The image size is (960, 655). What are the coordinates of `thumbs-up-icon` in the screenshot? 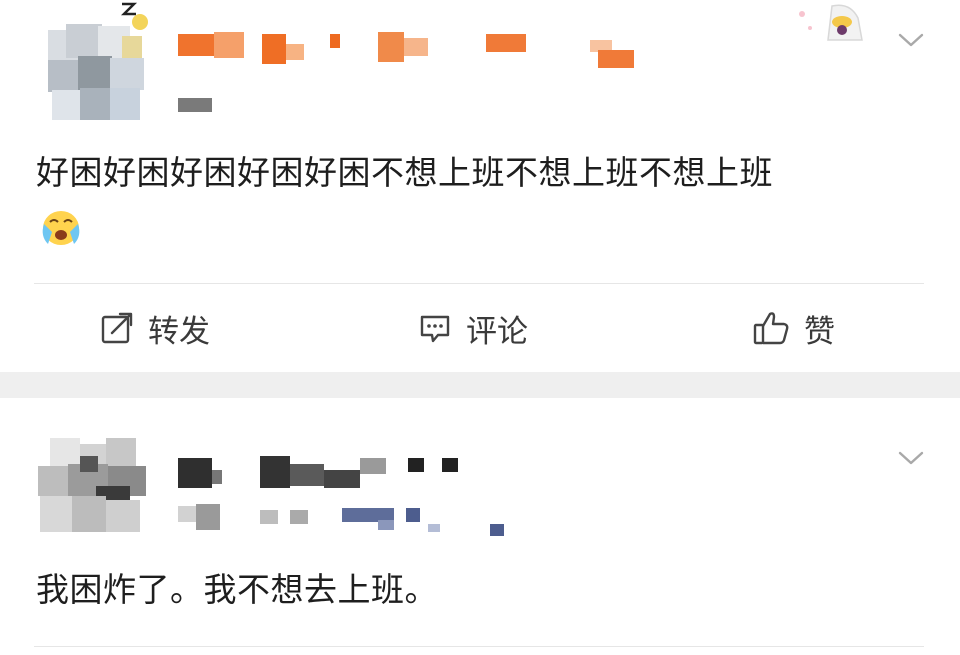 It's located at (771, 328).